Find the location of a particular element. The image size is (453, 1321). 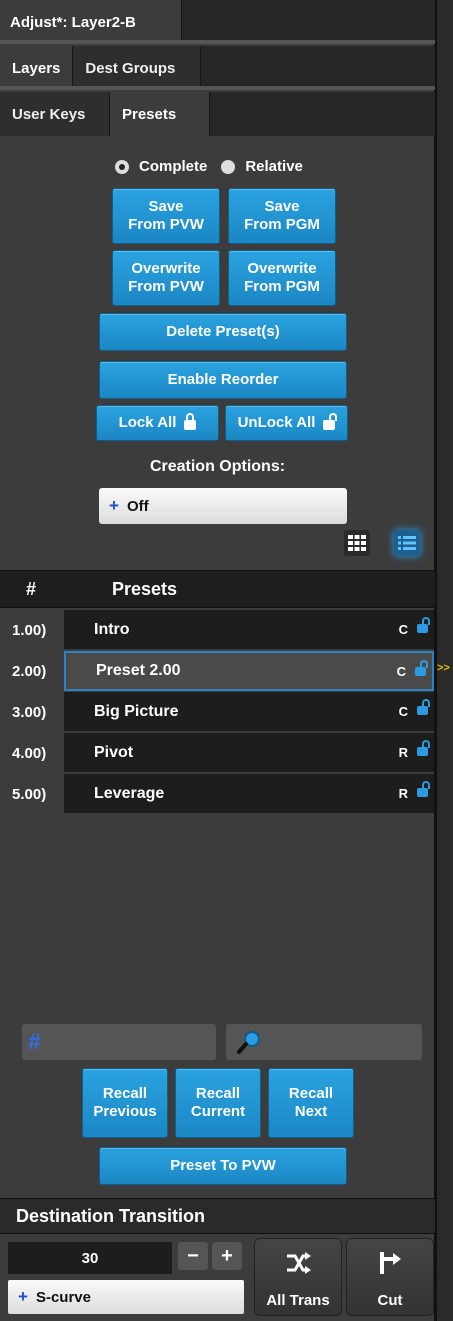

creation-options-dropdown: + Off is located at coordinates (223, 506).